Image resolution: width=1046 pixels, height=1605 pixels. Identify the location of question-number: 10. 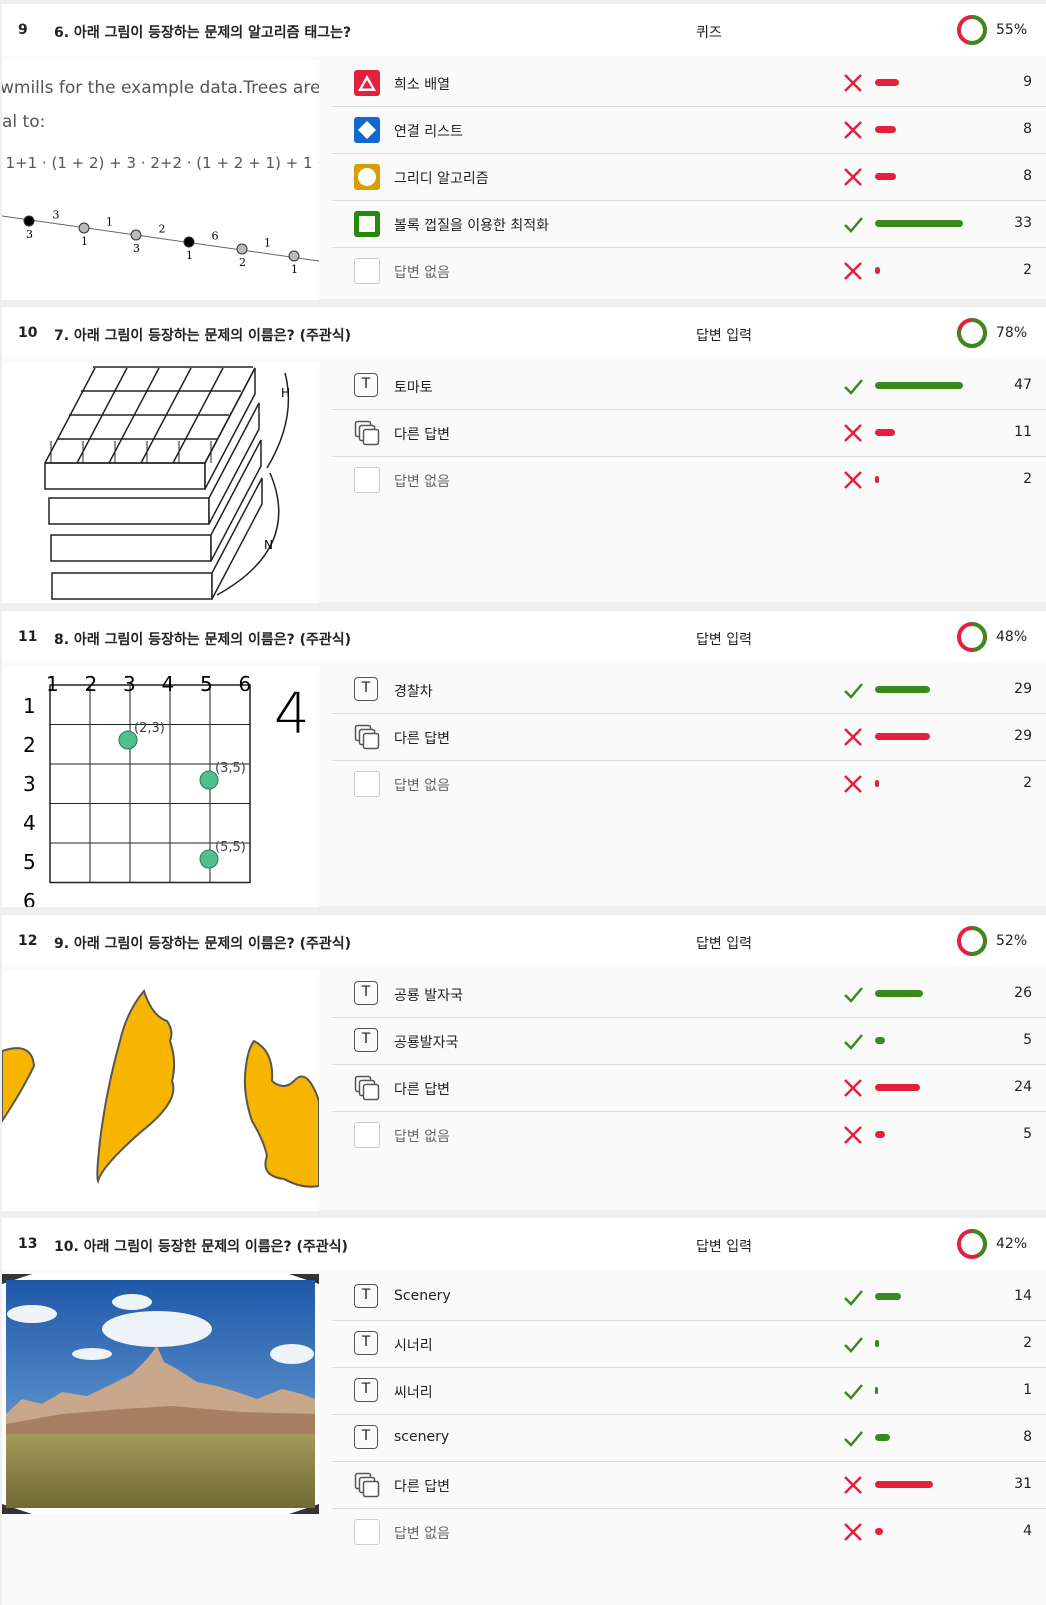
(28, 333).